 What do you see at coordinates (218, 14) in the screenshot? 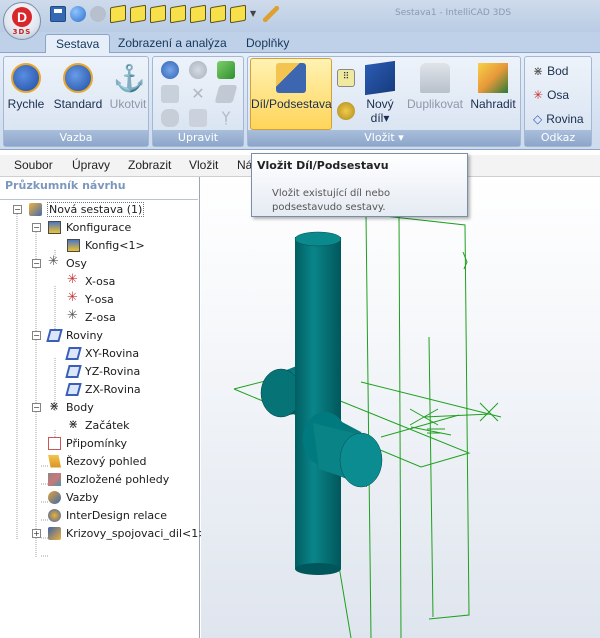
I see `cube-view-back-icon` at bounding box center [218, 14].